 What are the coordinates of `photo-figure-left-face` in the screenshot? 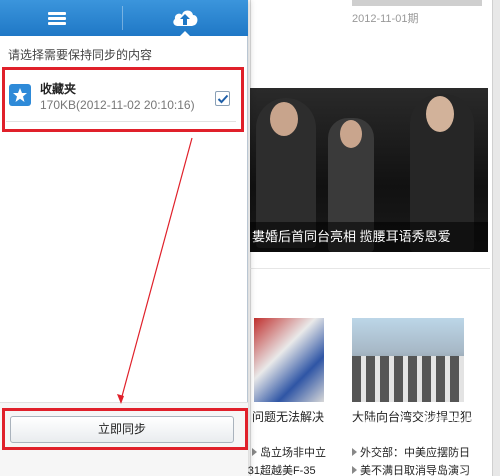 It's located at (284, 119).